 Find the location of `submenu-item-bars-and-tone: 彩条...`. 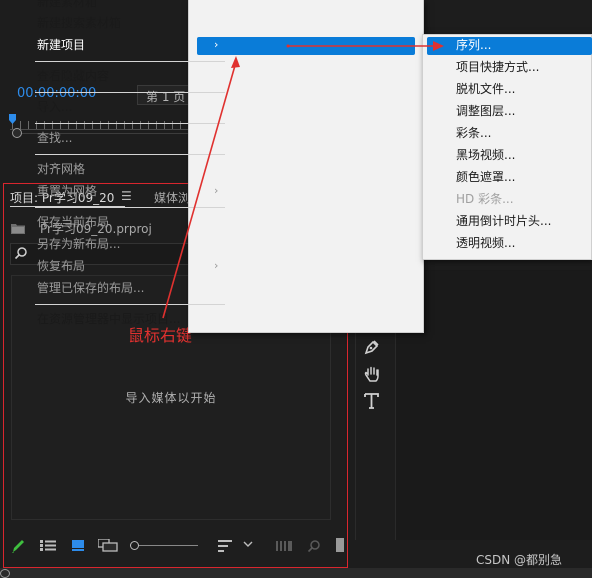

submenu-item-bars-and-tone: 彩条... is located at coordinates (473, 133).